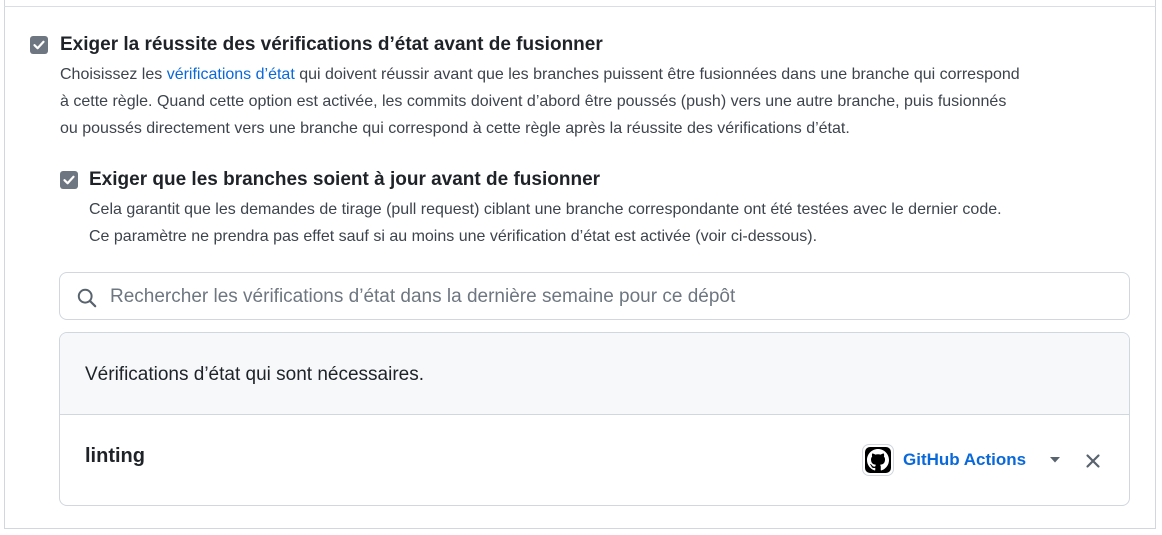  I want to click on require-status-checks-checkbox, so click(39, 45).